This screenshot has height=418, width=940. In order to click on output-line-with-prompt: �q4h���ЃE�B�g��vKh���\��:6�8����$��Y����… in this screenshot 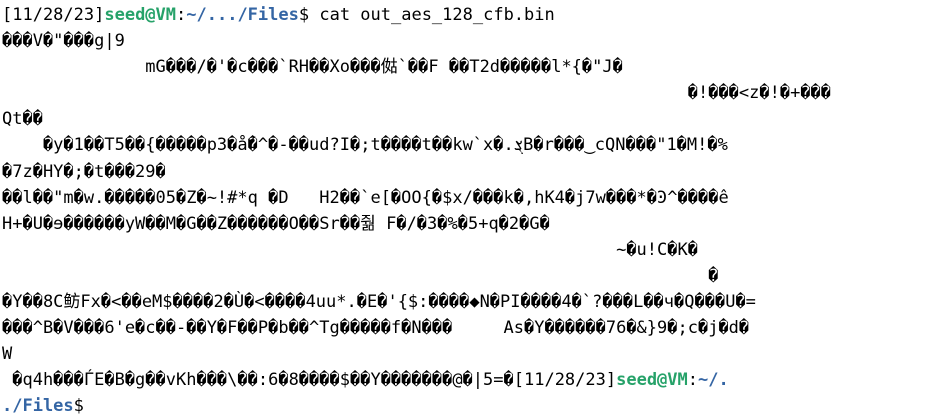, I will do `click(471, 380)`.